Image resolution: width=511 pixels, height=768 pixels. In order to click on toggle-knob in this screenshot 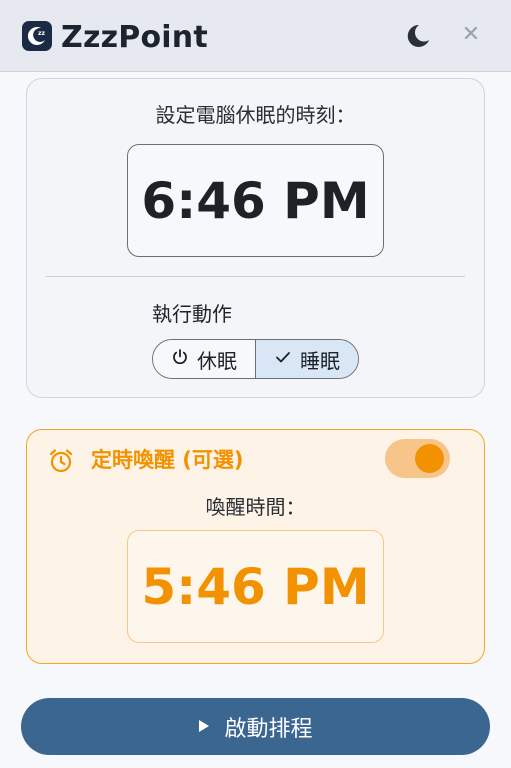, I will do `click(429, 458)`.